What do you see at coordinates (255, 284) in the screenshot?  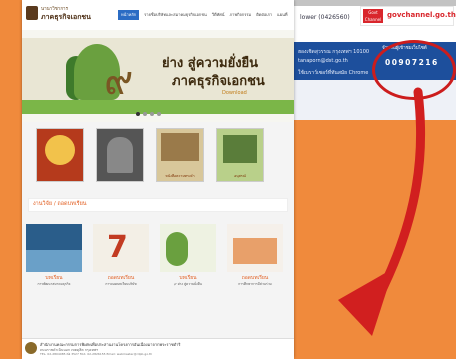 I see `book-desc: การศึกษาการมีส่วนร่วม` at bounding box center [255, 284].